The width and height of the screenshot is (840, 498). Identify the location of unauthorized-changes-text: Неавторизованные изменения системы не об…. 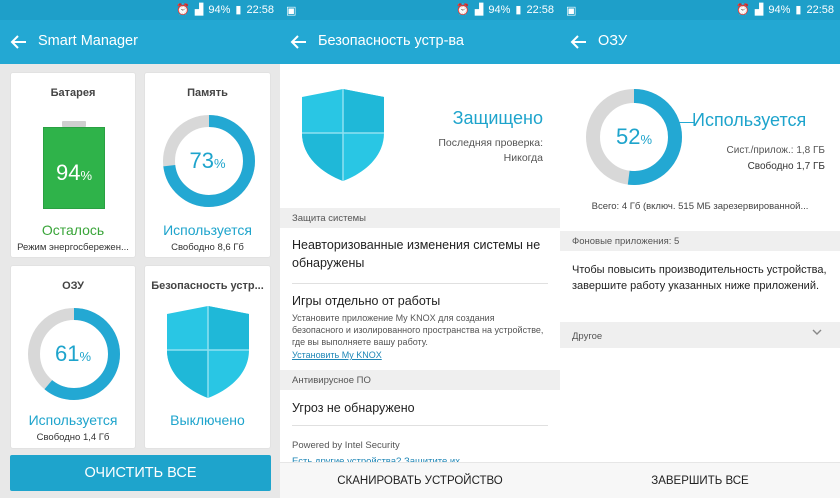
(416, 254).